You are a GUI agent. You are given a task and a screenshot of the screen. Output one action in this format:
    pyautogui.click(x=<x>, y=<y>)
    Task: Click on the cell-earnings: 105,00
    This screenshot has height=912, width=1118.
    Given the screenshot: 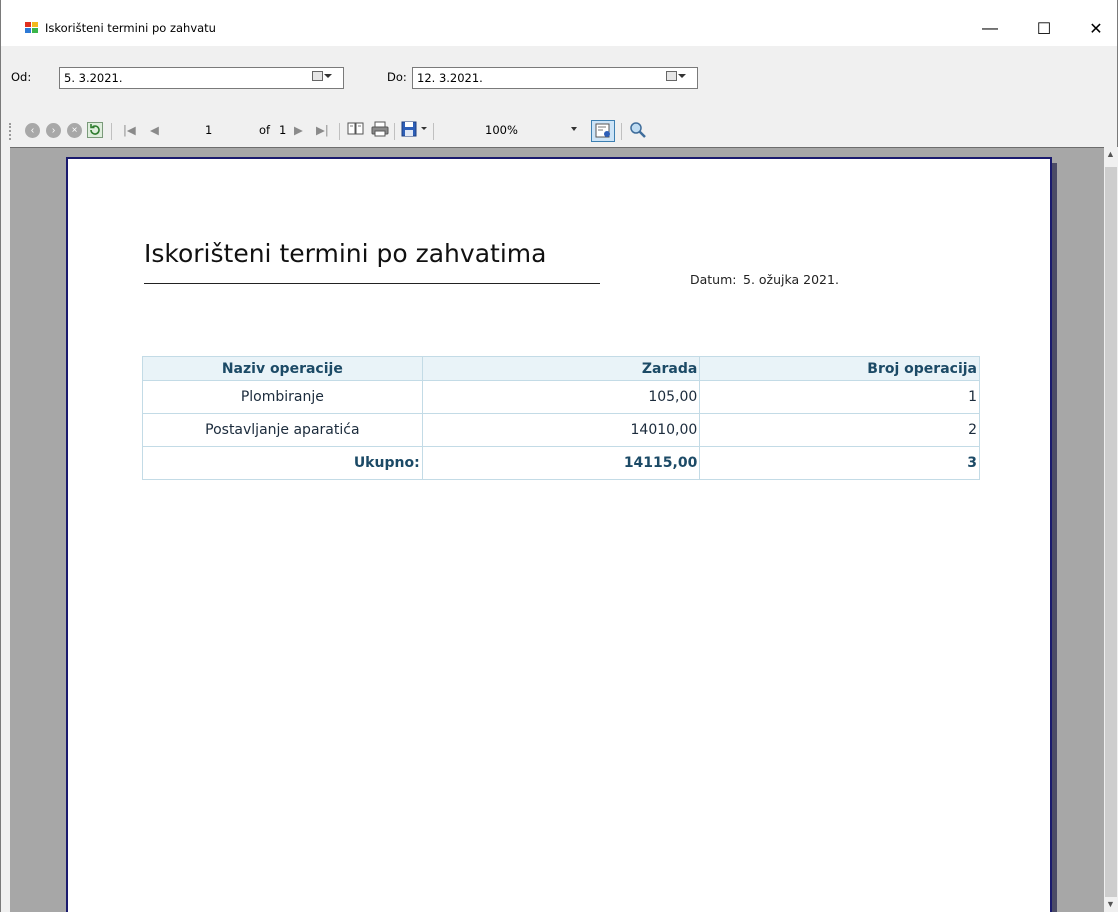 What is the action you would take?
    pyautogui.click(x=561, y=397)
    